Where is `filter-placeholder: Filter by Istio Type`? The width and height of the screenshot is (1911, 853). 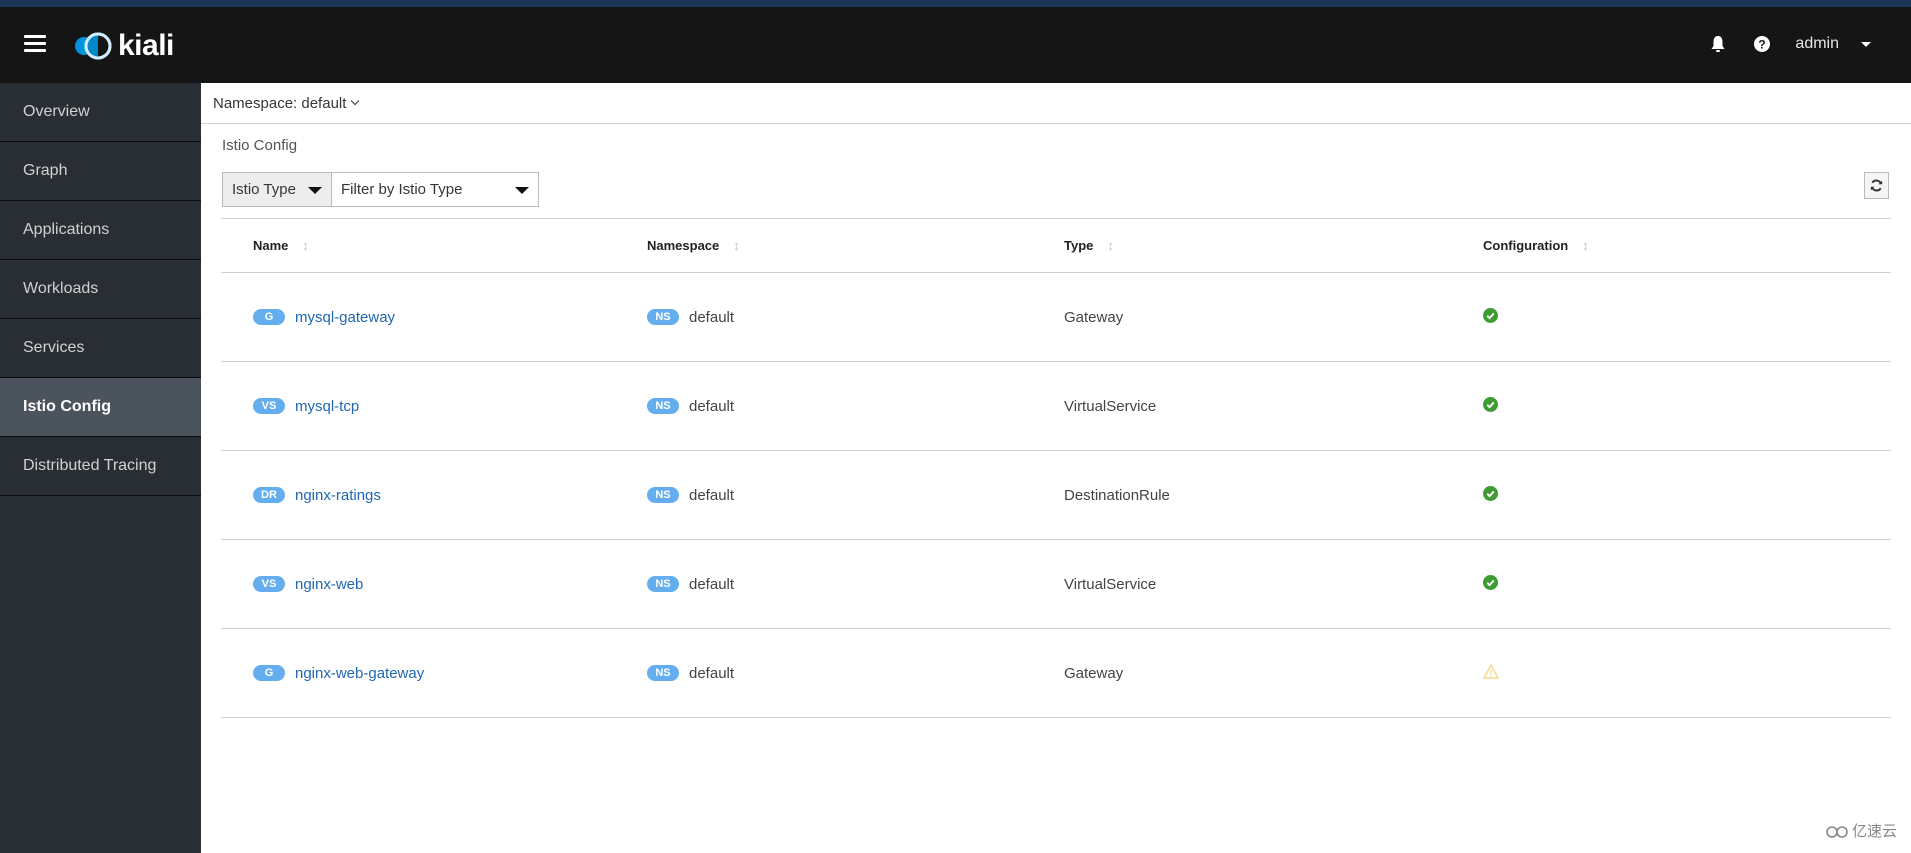
filter-placeholder: Filter by Istio Type is located at coordinates (402, 189).